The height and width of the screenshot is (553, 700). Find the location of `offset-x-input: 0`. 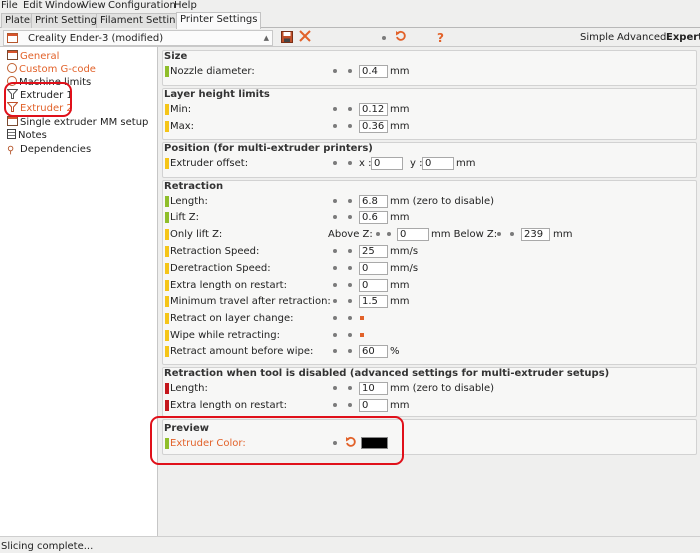

offset-x-input: 0 is located at coordinates (387, 163).